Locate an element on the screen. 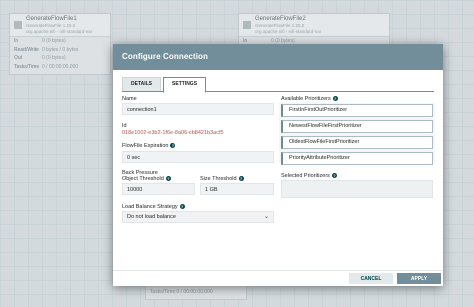 The width and height of the screenshot is (474, 307). prioritizer-item: PriorityAttributePrioritizer is located at coordinates (357, 158).